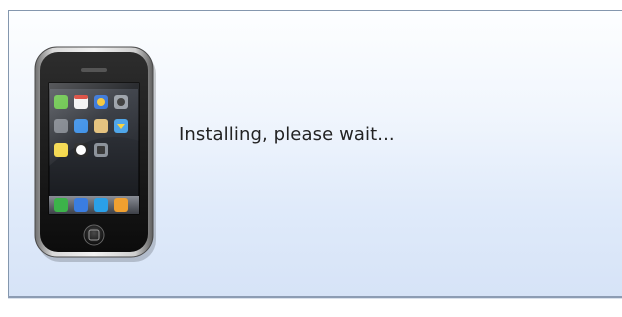 The image size is (622, 317). I want to click on iphone-device-icon, so click(95, 154).